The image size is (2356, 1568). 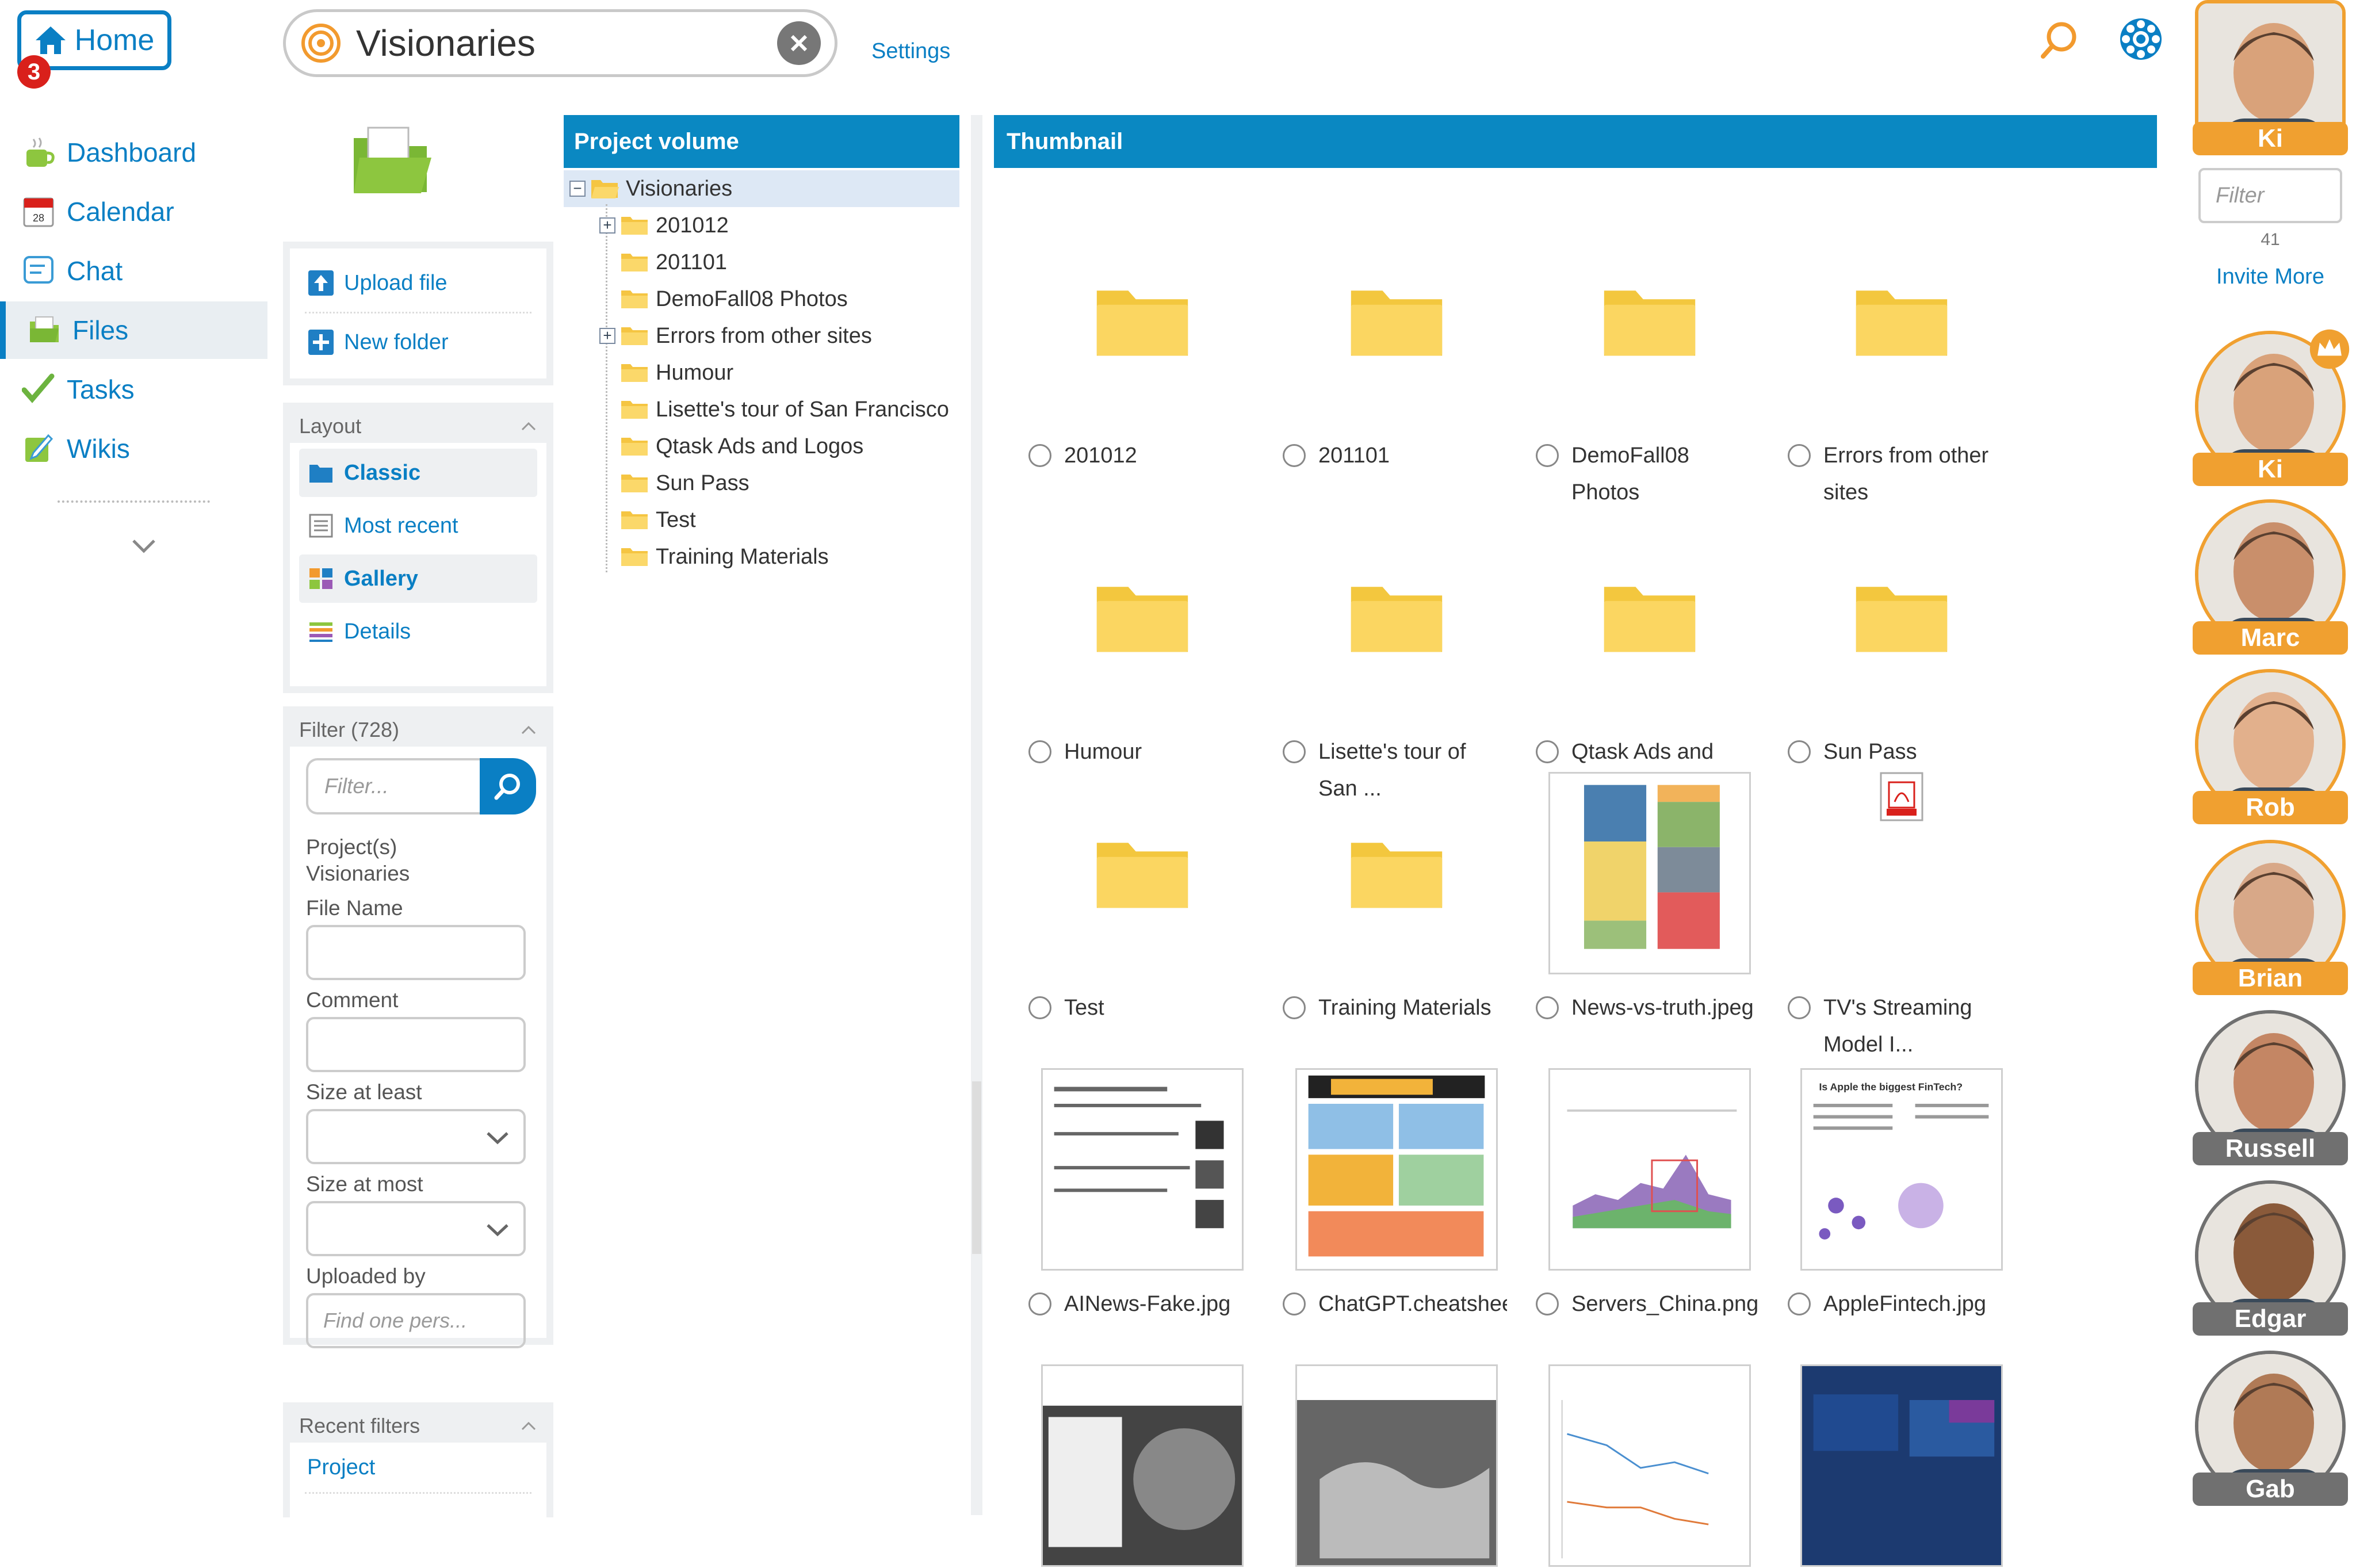 What do you see at coordinates (724, 556) in the screenshot?
I see `tree-item-training: Training Materials` at bounding box center [724, 556].